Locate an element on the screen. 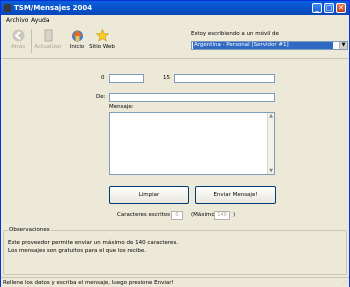  send-button: Enviar Mensaje! is located at coordinates (235, 195).